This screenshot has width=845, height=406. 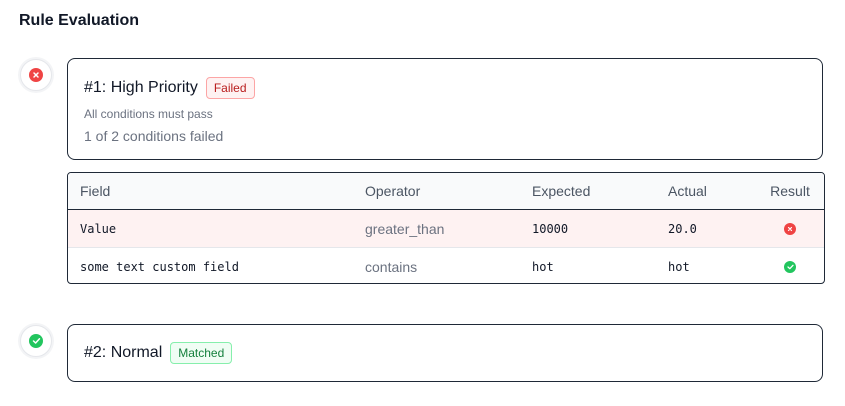 I want to click on column-header-expected: Expected, so click(x=588, y=191).